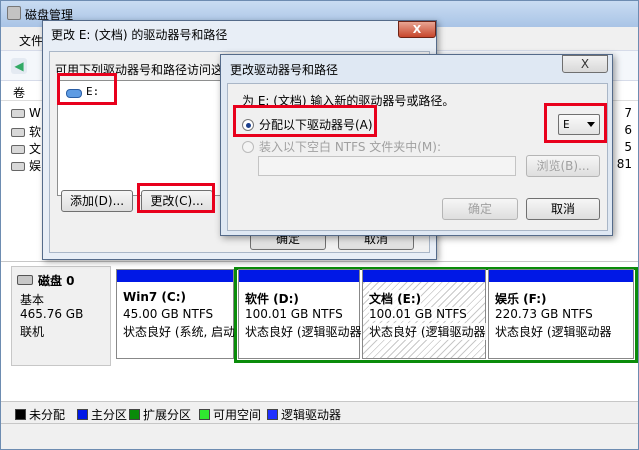 This screenshot has height=450, width=639. I want to click on legend: 未分配 主分区 扩展分区 可用空间 逻辑驱动器, so click(319, 412).